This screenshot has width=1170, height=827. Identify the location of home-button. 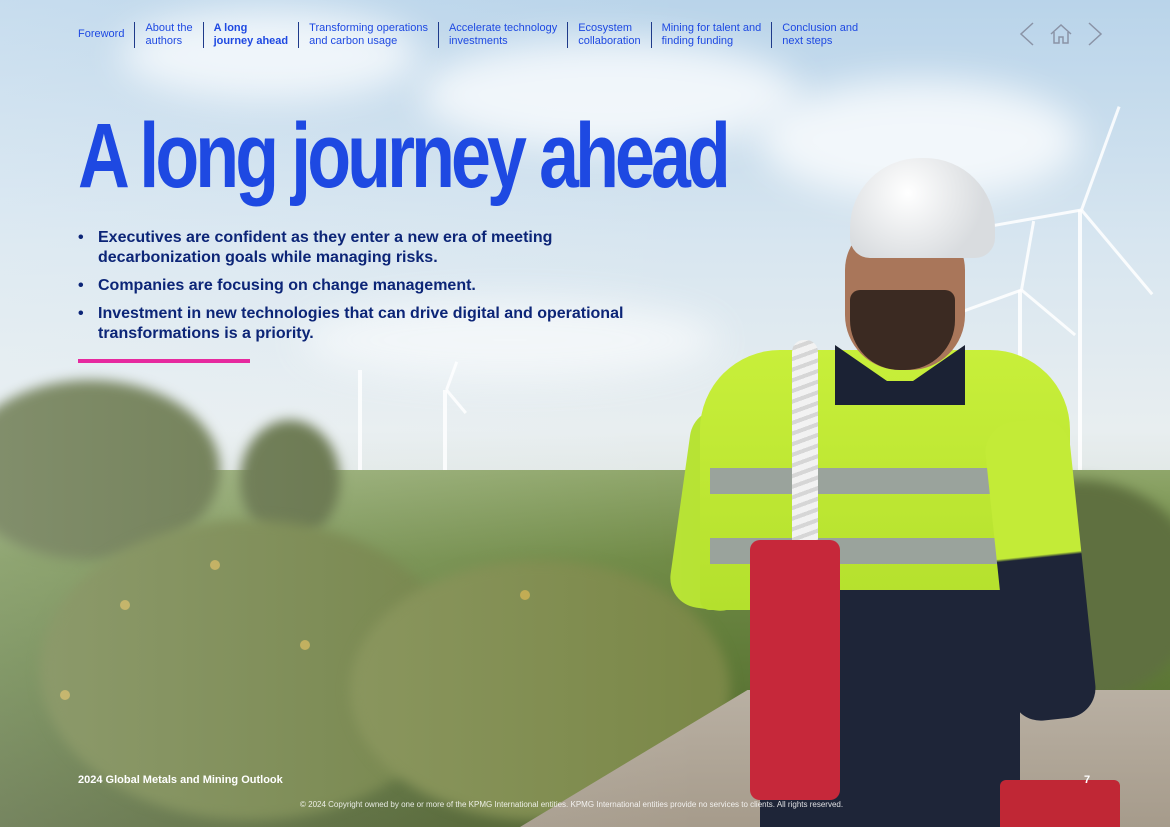
(1061, 34).